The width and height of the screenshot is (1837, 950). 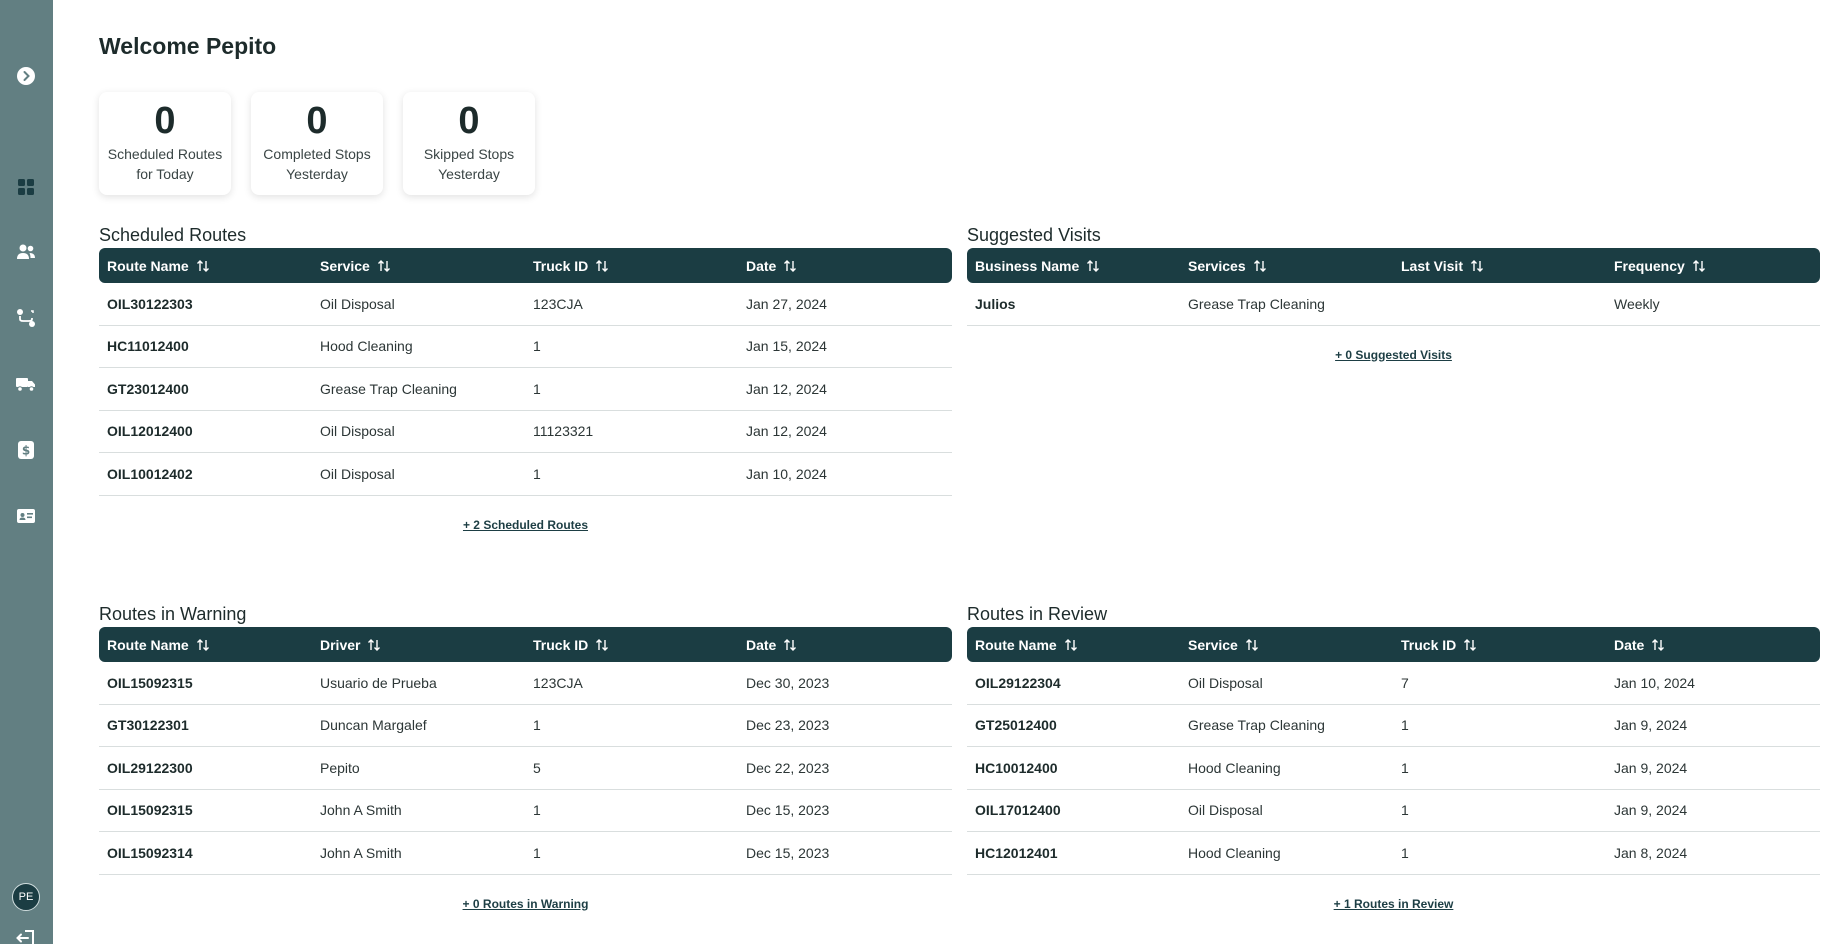 I want to click on table-cell: OIL29122300, so click(x=150, y=767).